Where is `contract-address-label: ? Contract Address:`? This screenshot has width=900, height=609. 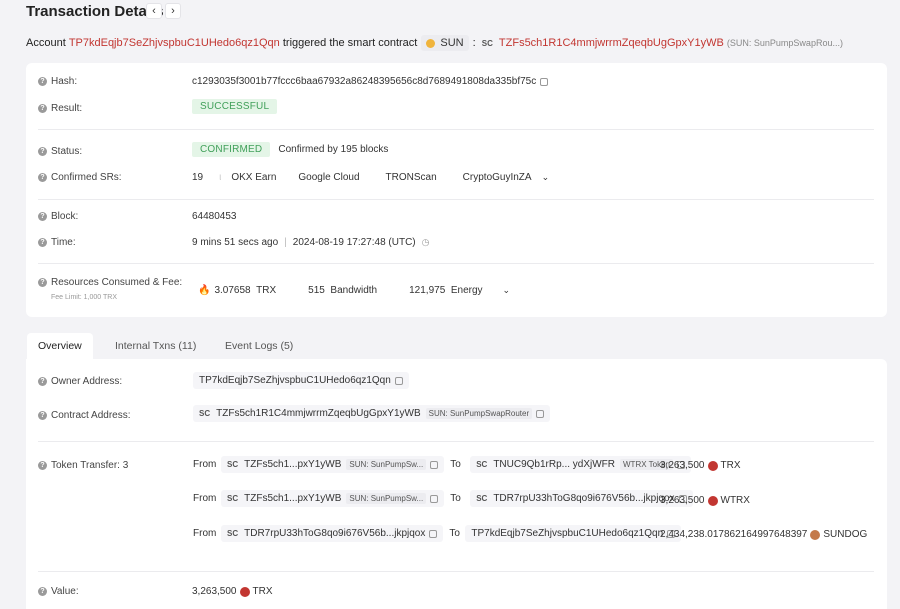 contract-address-label: ? Contract Address: is located at coordinates (84, 415).